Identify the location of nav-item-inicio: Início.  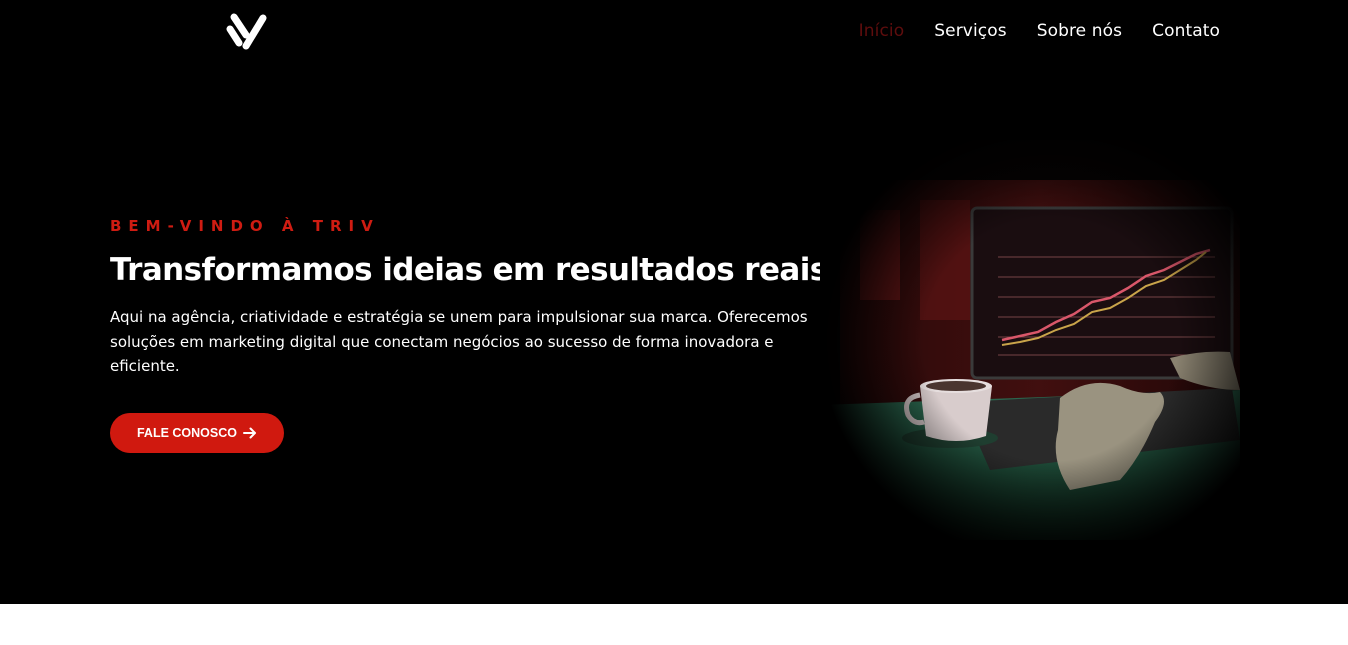
(882, 31).